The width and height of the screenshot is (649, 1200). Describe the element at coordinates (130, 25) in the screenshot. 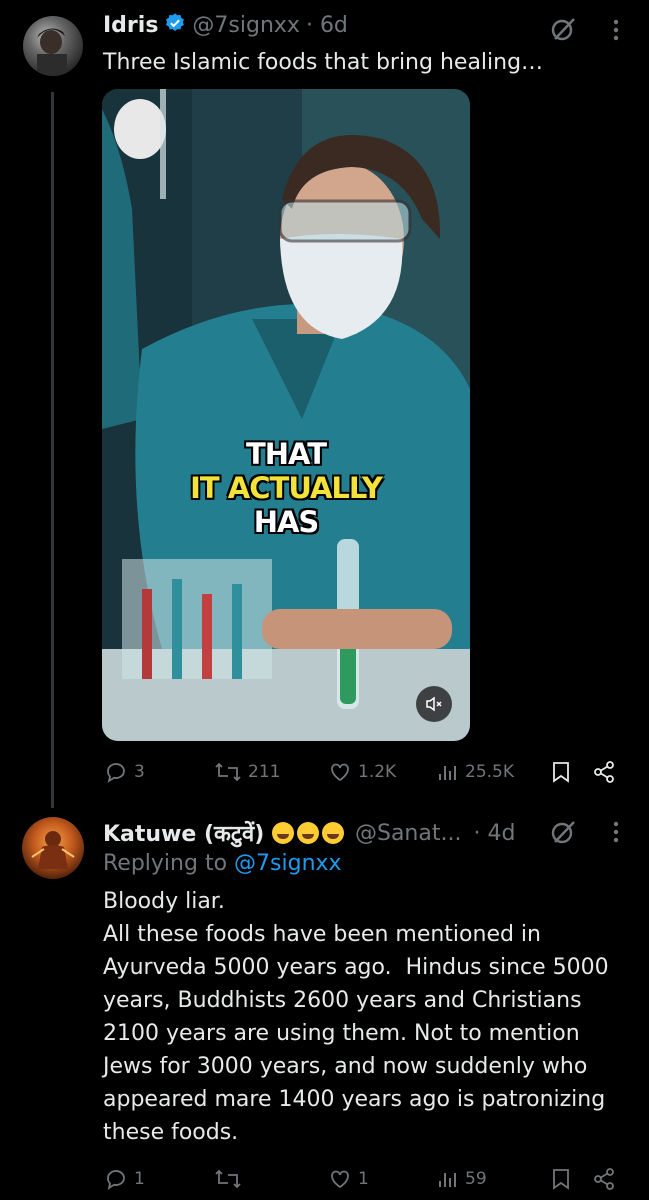

I see `display-name: Idris` at that location.